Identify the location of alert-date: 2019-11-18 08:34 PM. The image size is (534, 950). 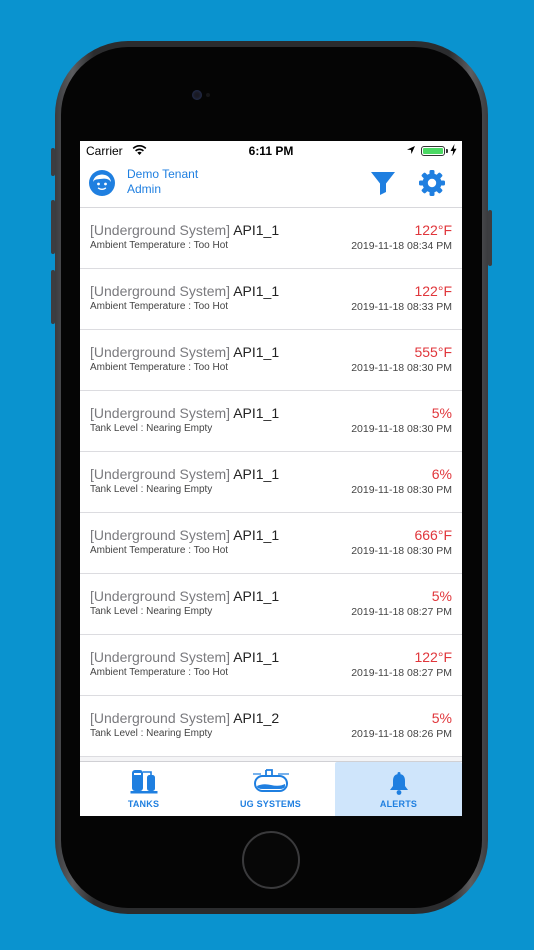
(401, 246).